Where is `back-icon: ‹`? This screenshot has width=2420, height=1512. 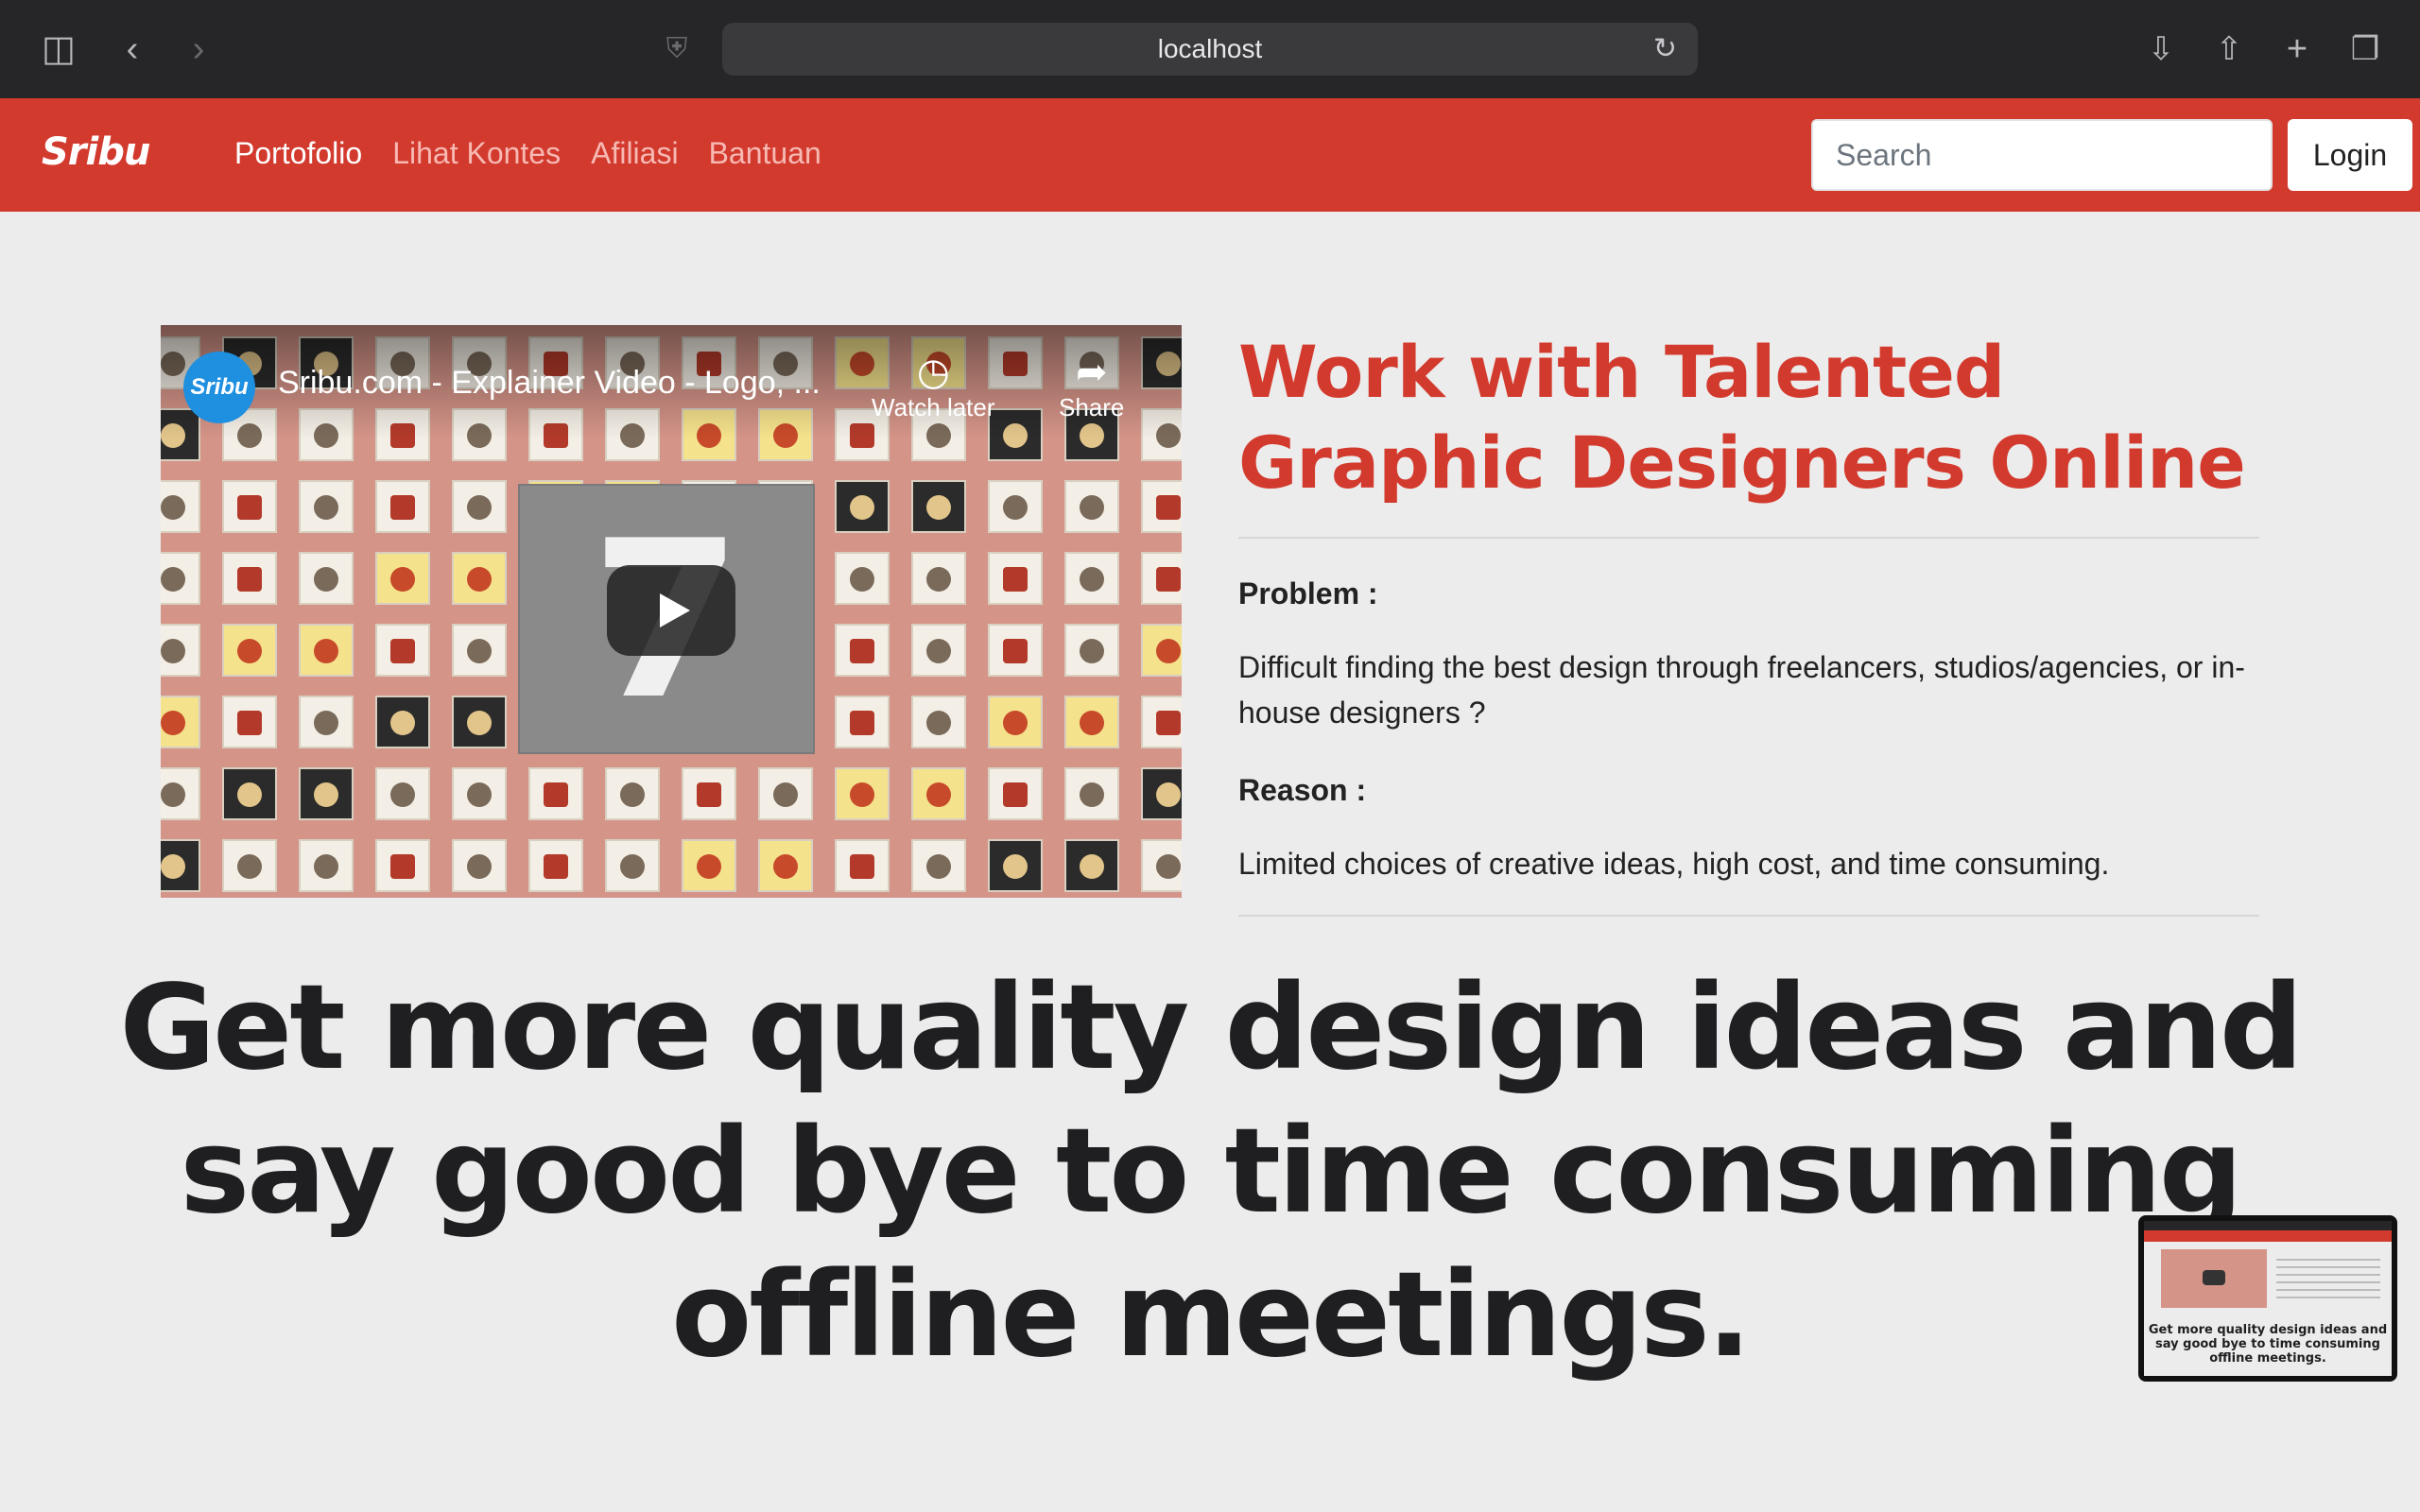 back-icon: ‹ is located at coordinates (132, 49).